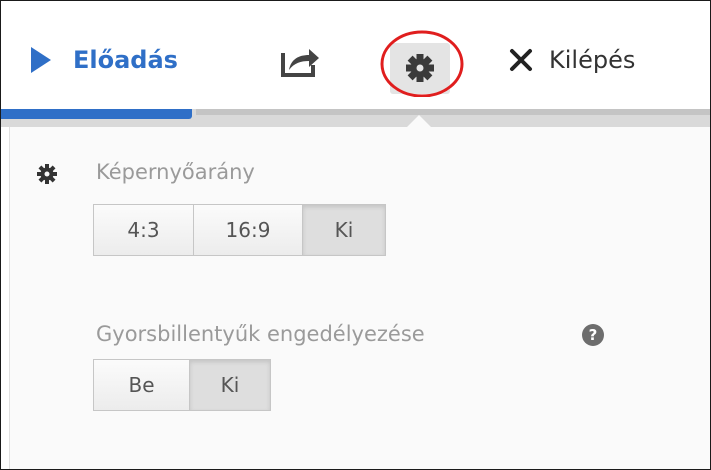  Describe the element at coordinates (175, 172) in the screenshot. I see `aspect-ratio-title: Képernyőarány` at that location.